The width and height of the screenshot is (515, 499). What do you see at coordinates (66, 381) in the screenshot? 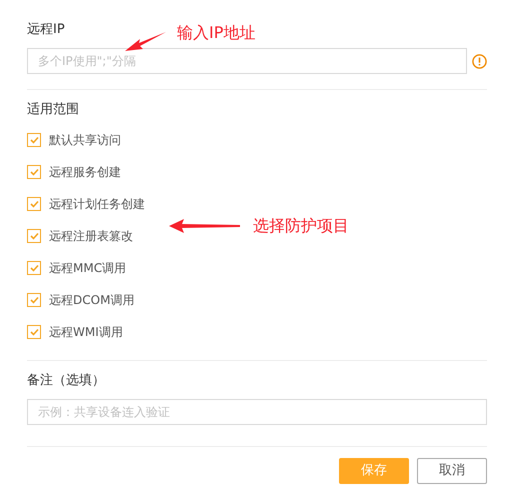
I see `field-label: 备注（选填）` at bounding box center [66, 381].